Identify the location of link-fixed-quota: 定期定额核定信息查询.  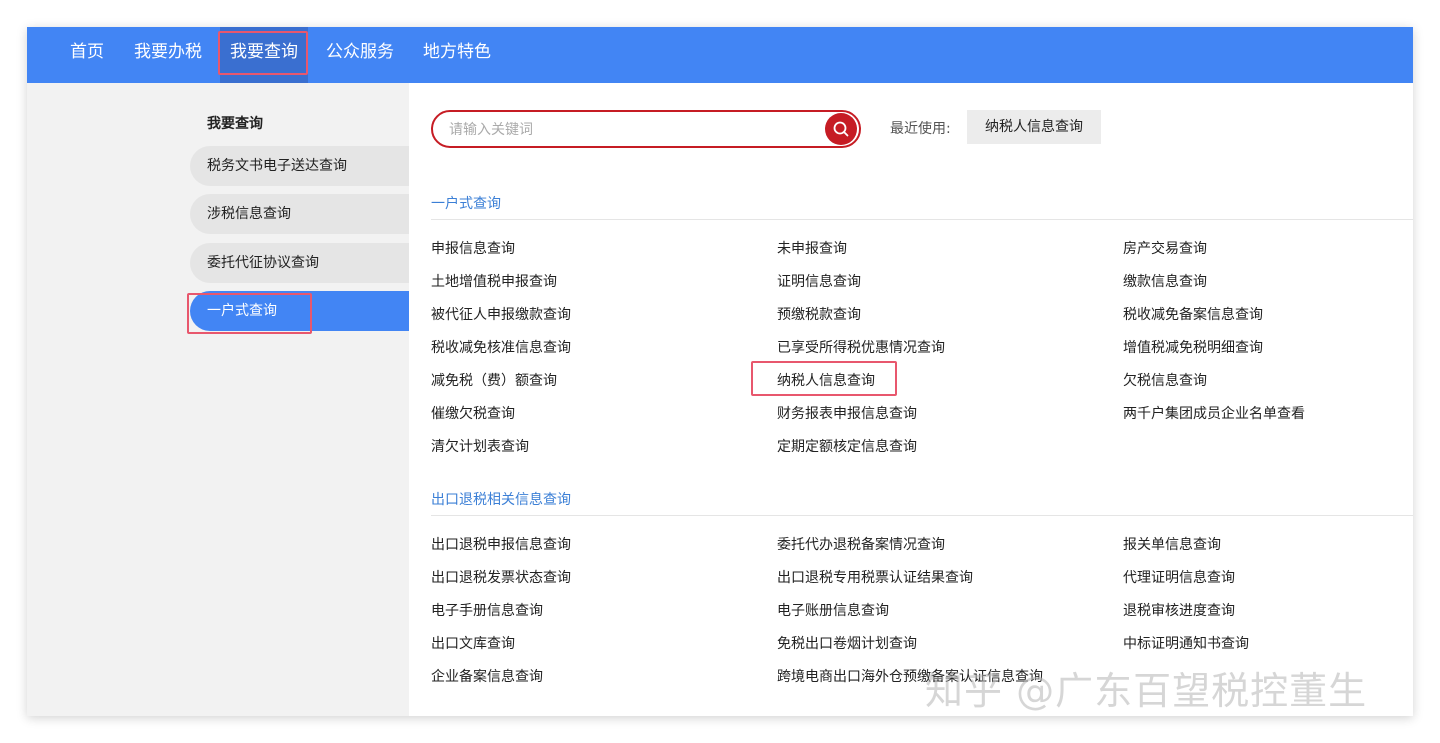
(847, 446).